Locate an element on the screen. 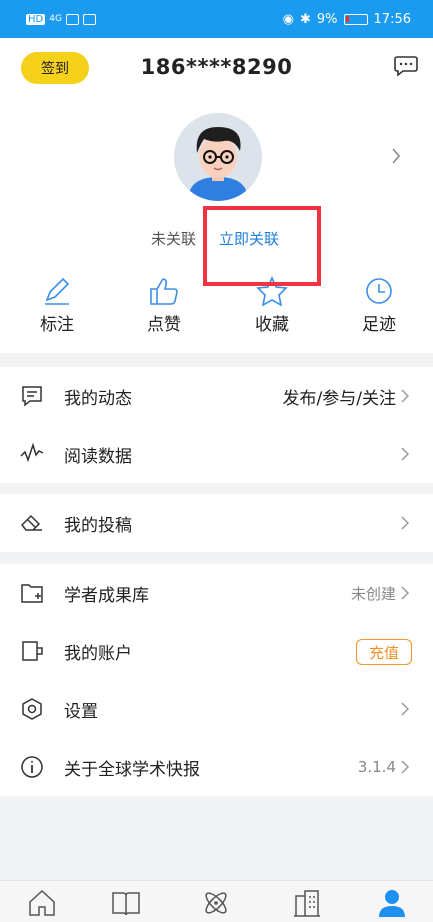  home-icon is located at coordinates (42, 903).